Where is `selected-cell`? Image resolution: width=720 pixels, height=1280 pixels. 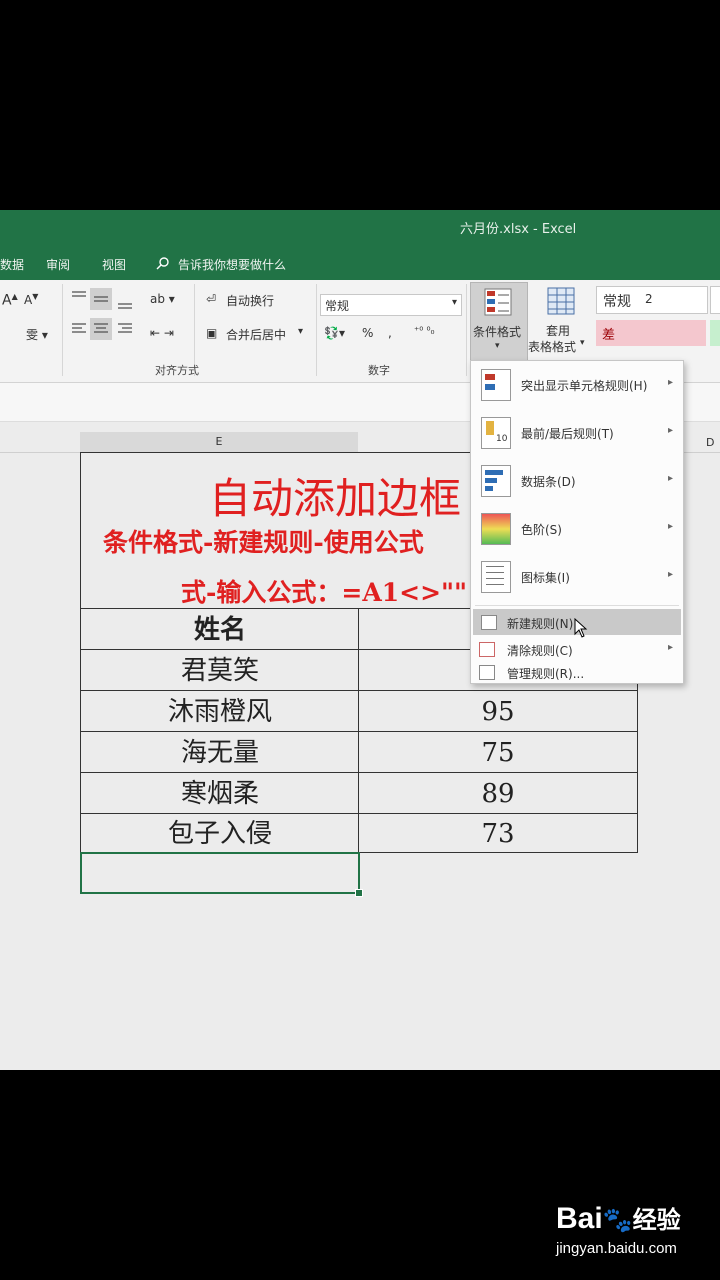 selected-cell is located at coordinates (220, 873).